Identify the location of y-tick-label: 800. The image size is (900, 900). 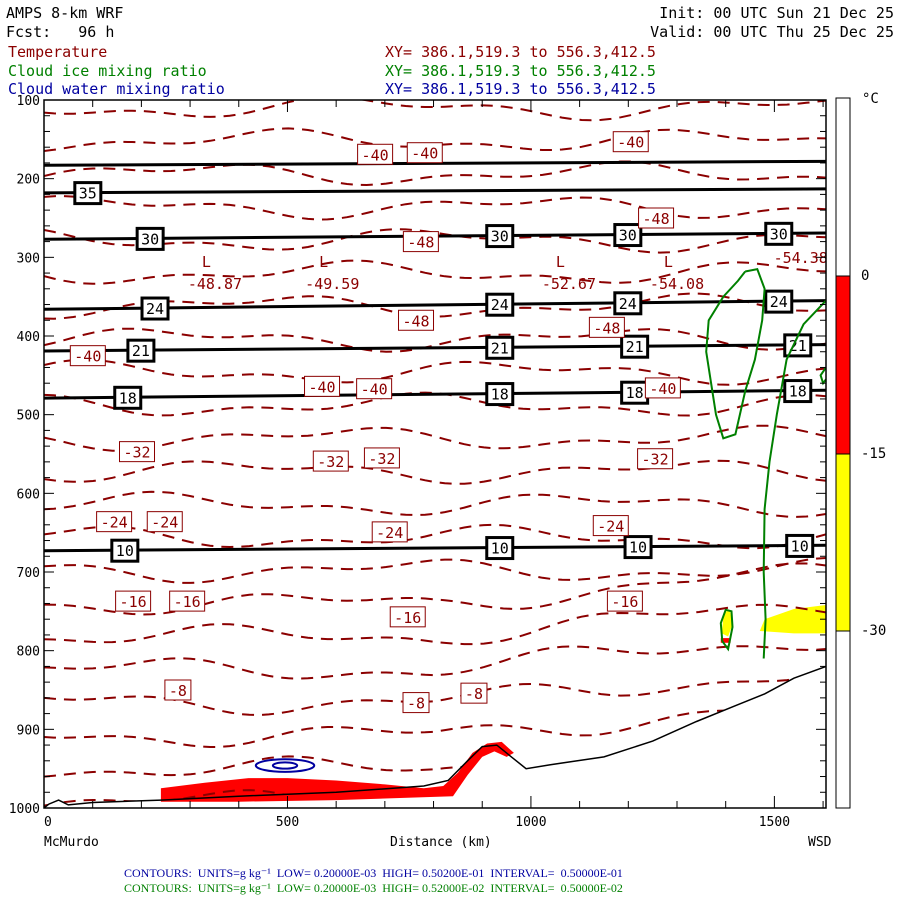
(28, 652).